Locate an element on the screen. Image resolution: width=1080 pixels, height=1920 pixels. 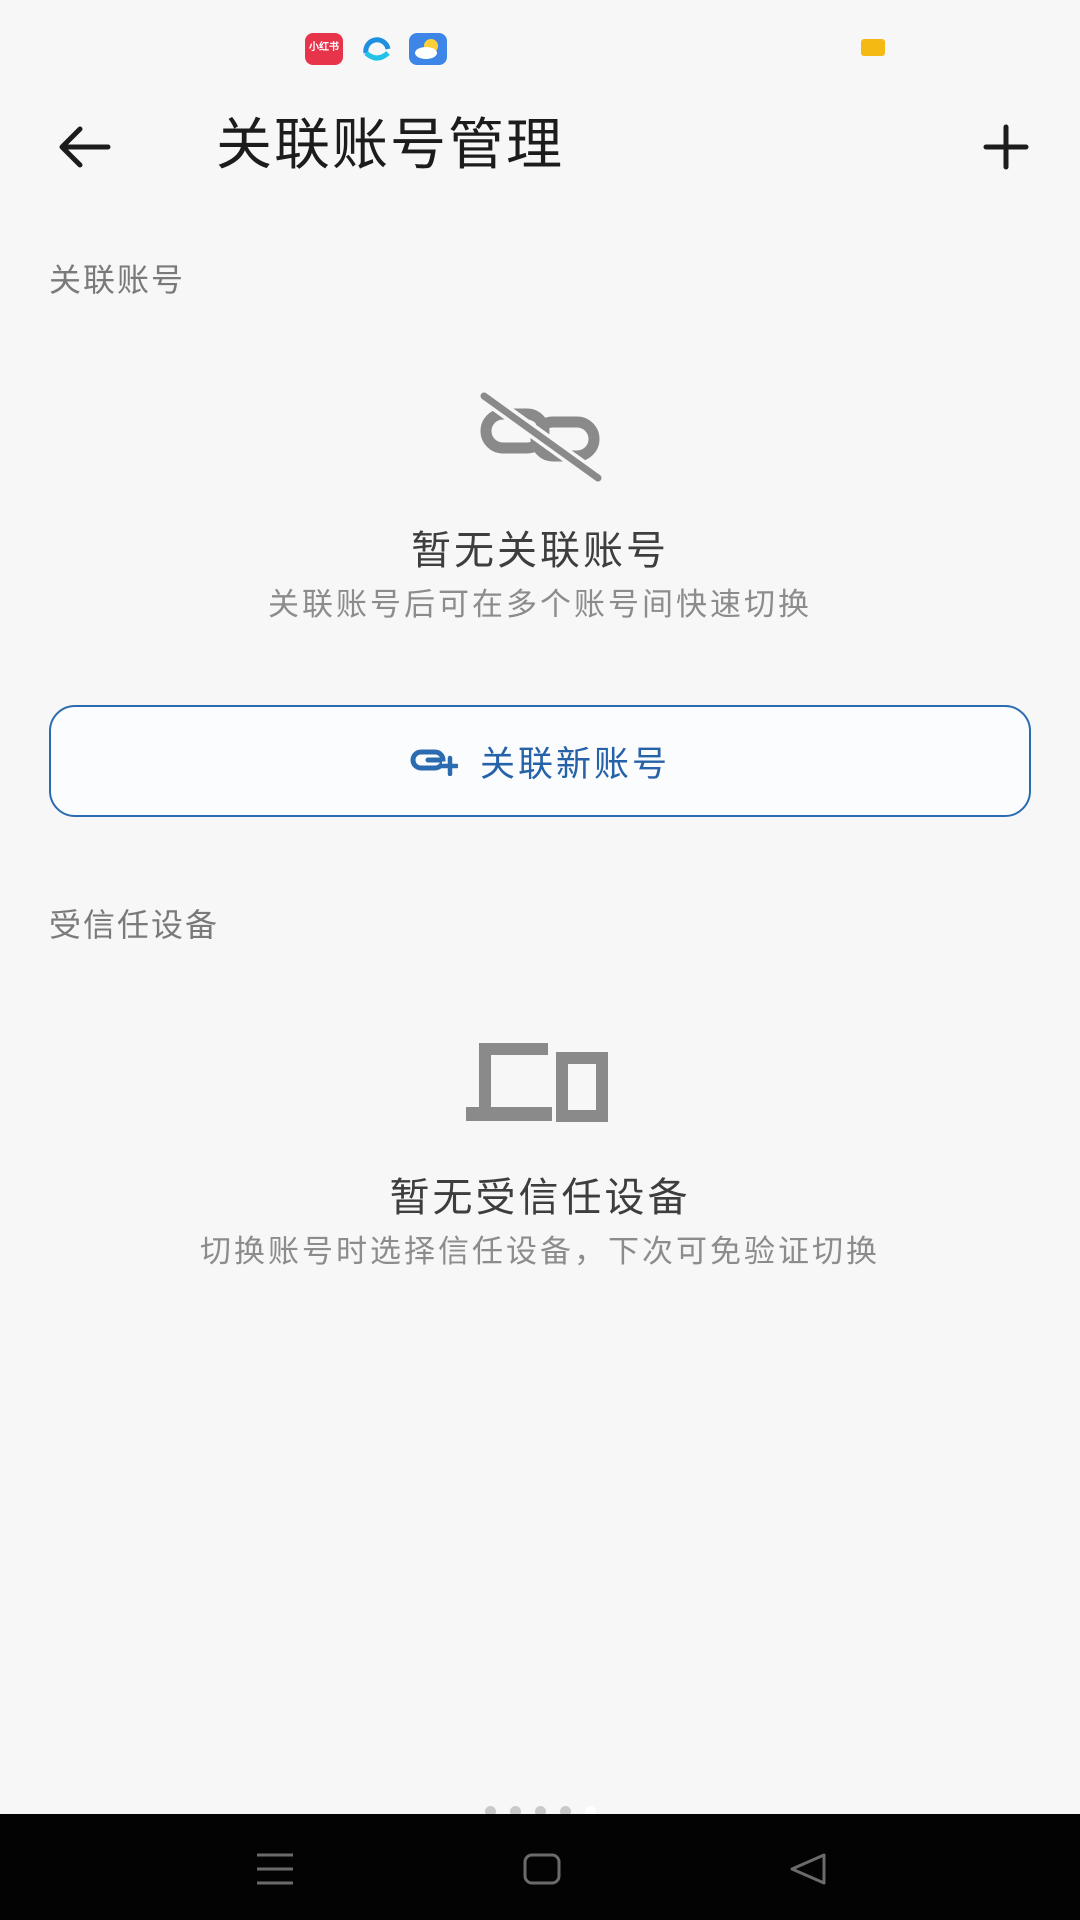
home-icon is located at coordinates (542, 1869).